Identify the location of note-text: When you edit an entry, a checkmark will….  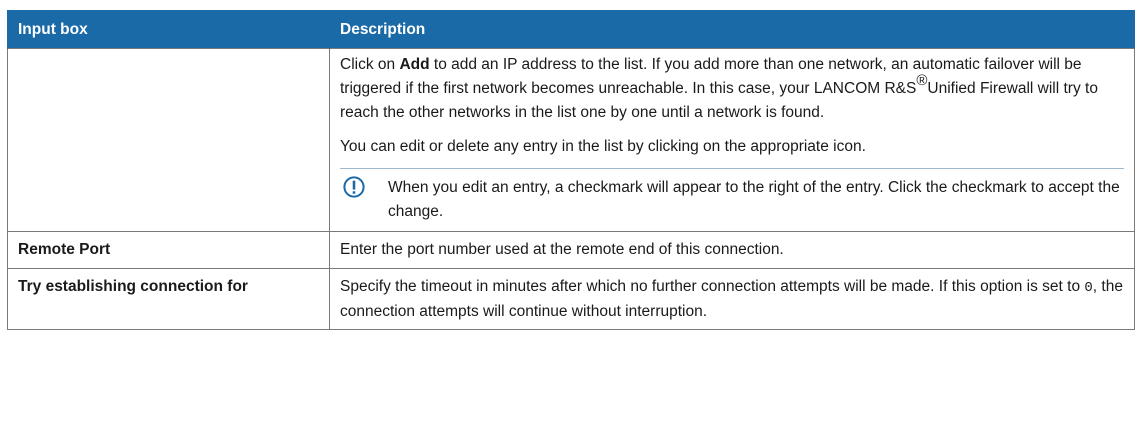
(754, 199).